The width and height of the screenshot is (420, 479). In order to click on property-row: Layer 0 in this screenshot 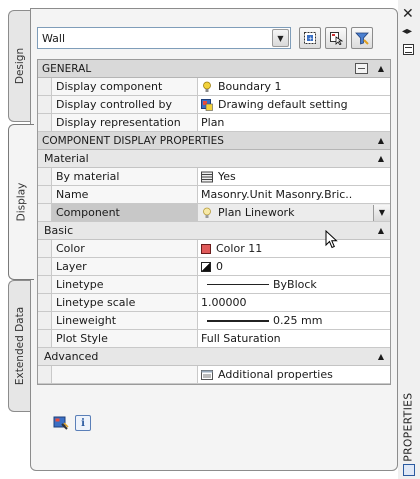, I will do `click(214, 267)`.